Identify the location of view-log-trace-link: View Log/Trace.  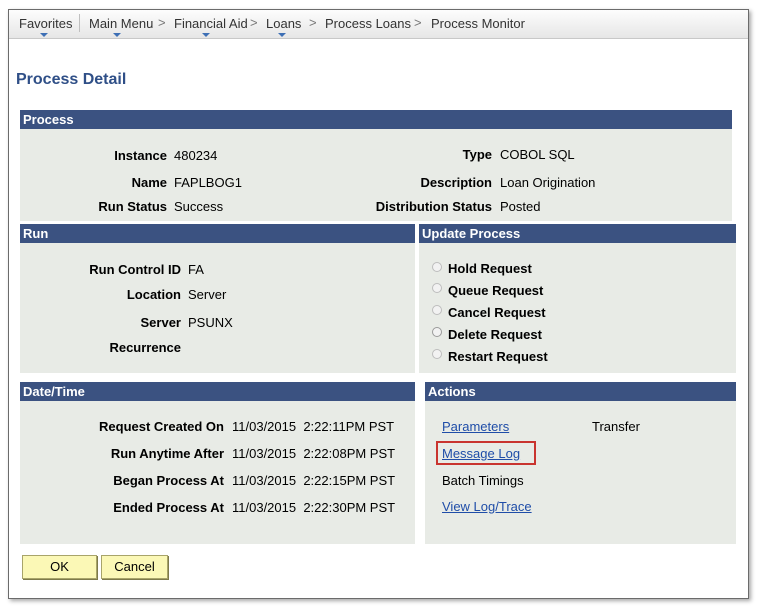
(487, 506).